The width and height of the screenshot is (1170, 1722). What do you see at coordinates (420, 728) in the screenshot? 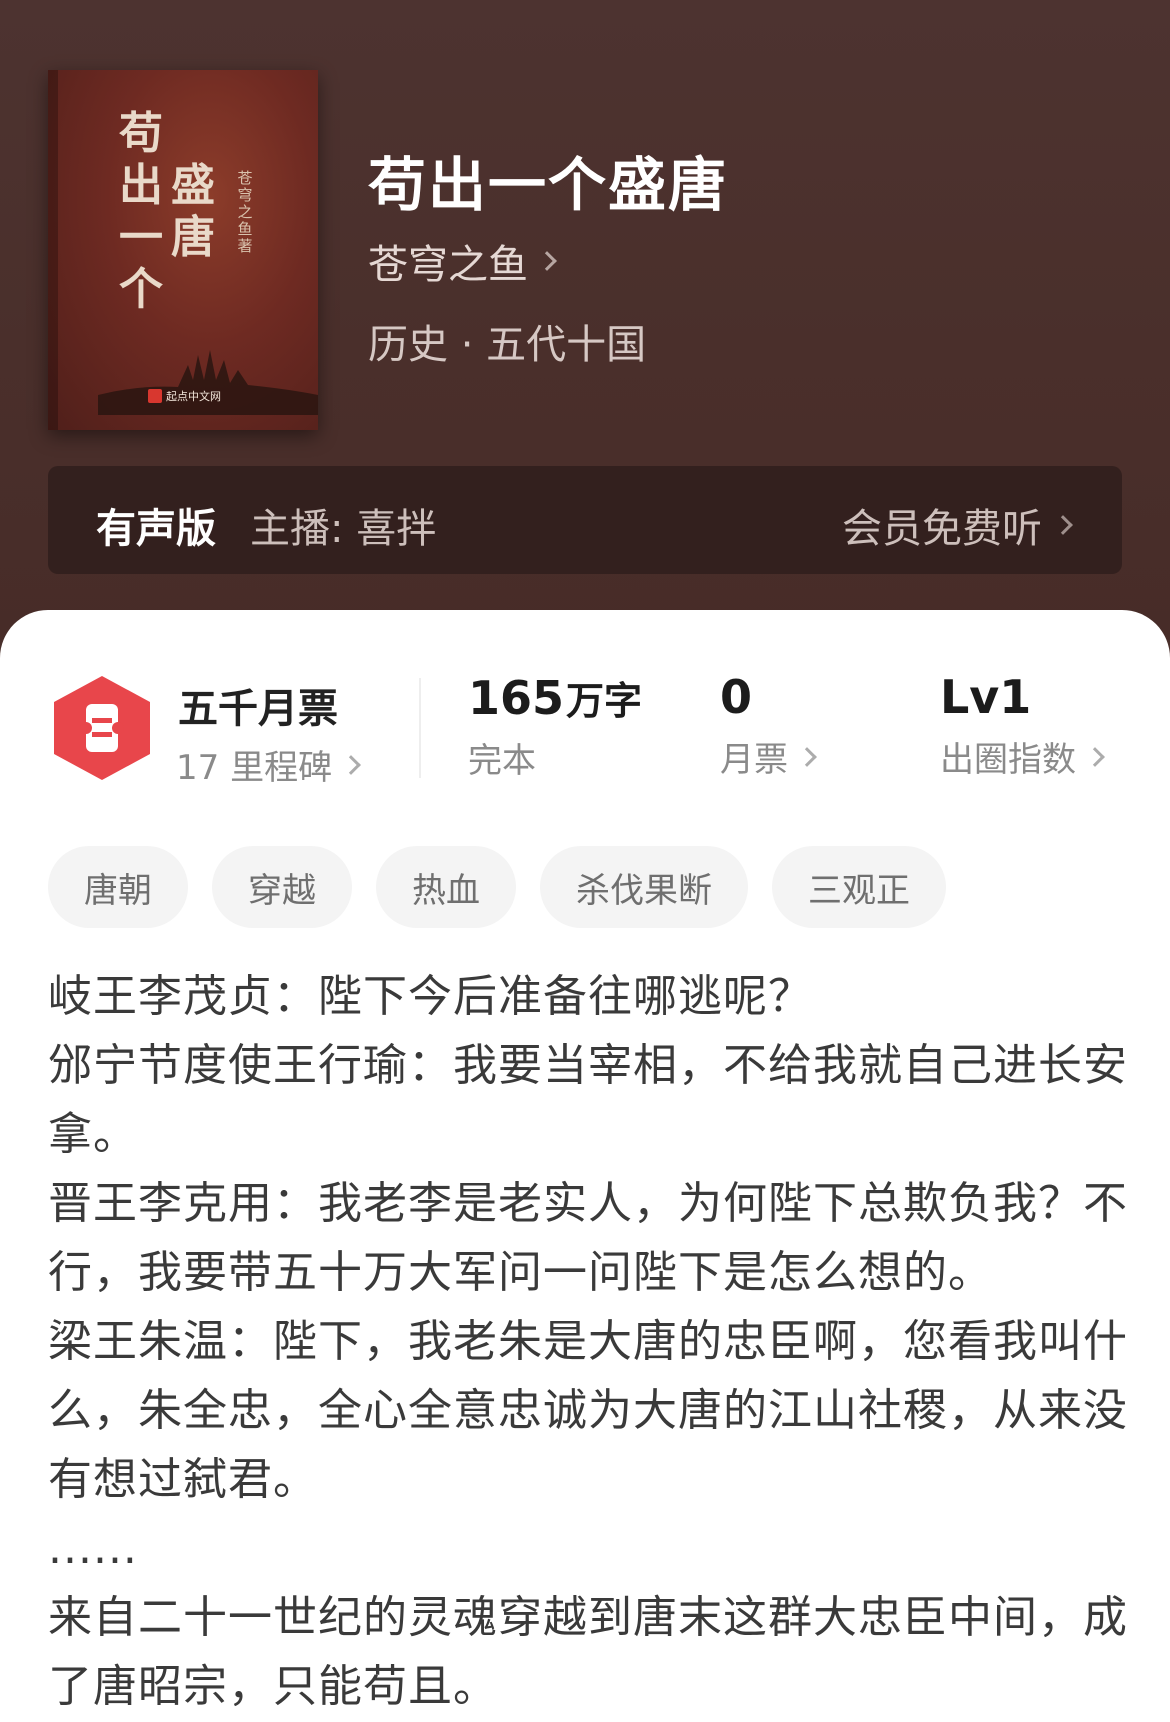
I see `stats-divider` at bounding box center [420, 728].